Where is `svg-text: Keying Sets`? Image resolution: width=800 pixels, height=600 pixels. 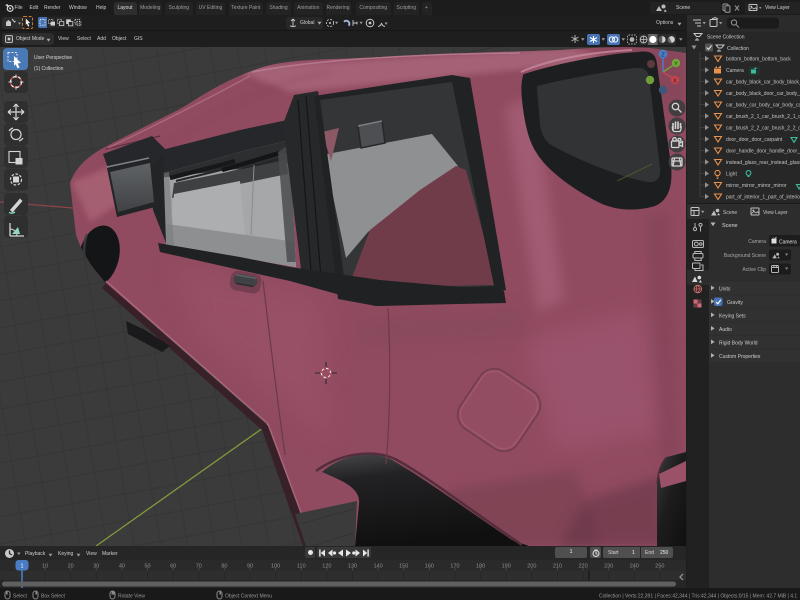
svg-text: Keying Sets is located at coordinates (732, 317).